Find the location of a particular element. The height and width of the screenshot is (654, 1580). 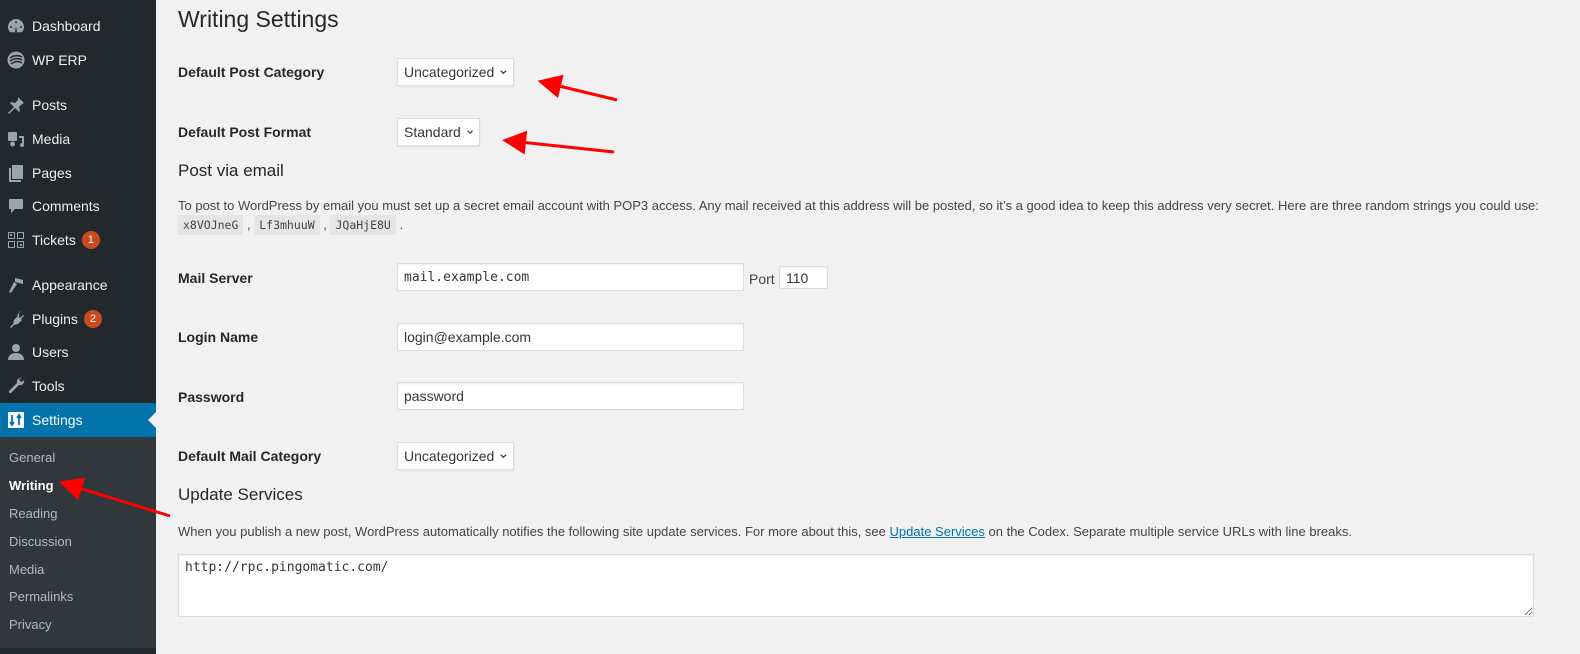

comment-icon is located at coordinates (16, 206).